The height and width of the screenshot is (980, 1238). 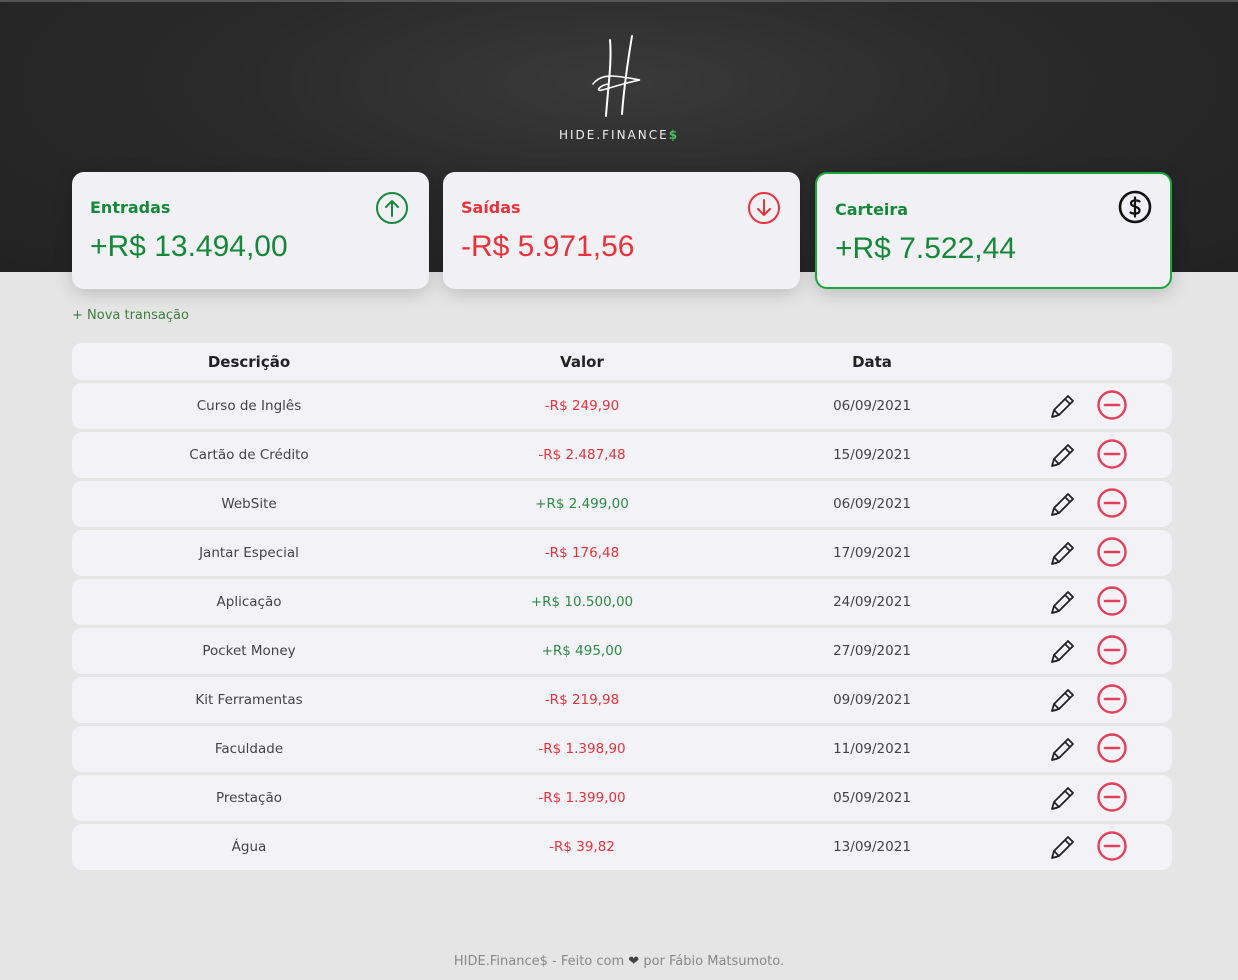 What do you see at coordinates (491, 207) in the screenshot?
I see `expense-label: Saídas` at bounding box center [491, 207].